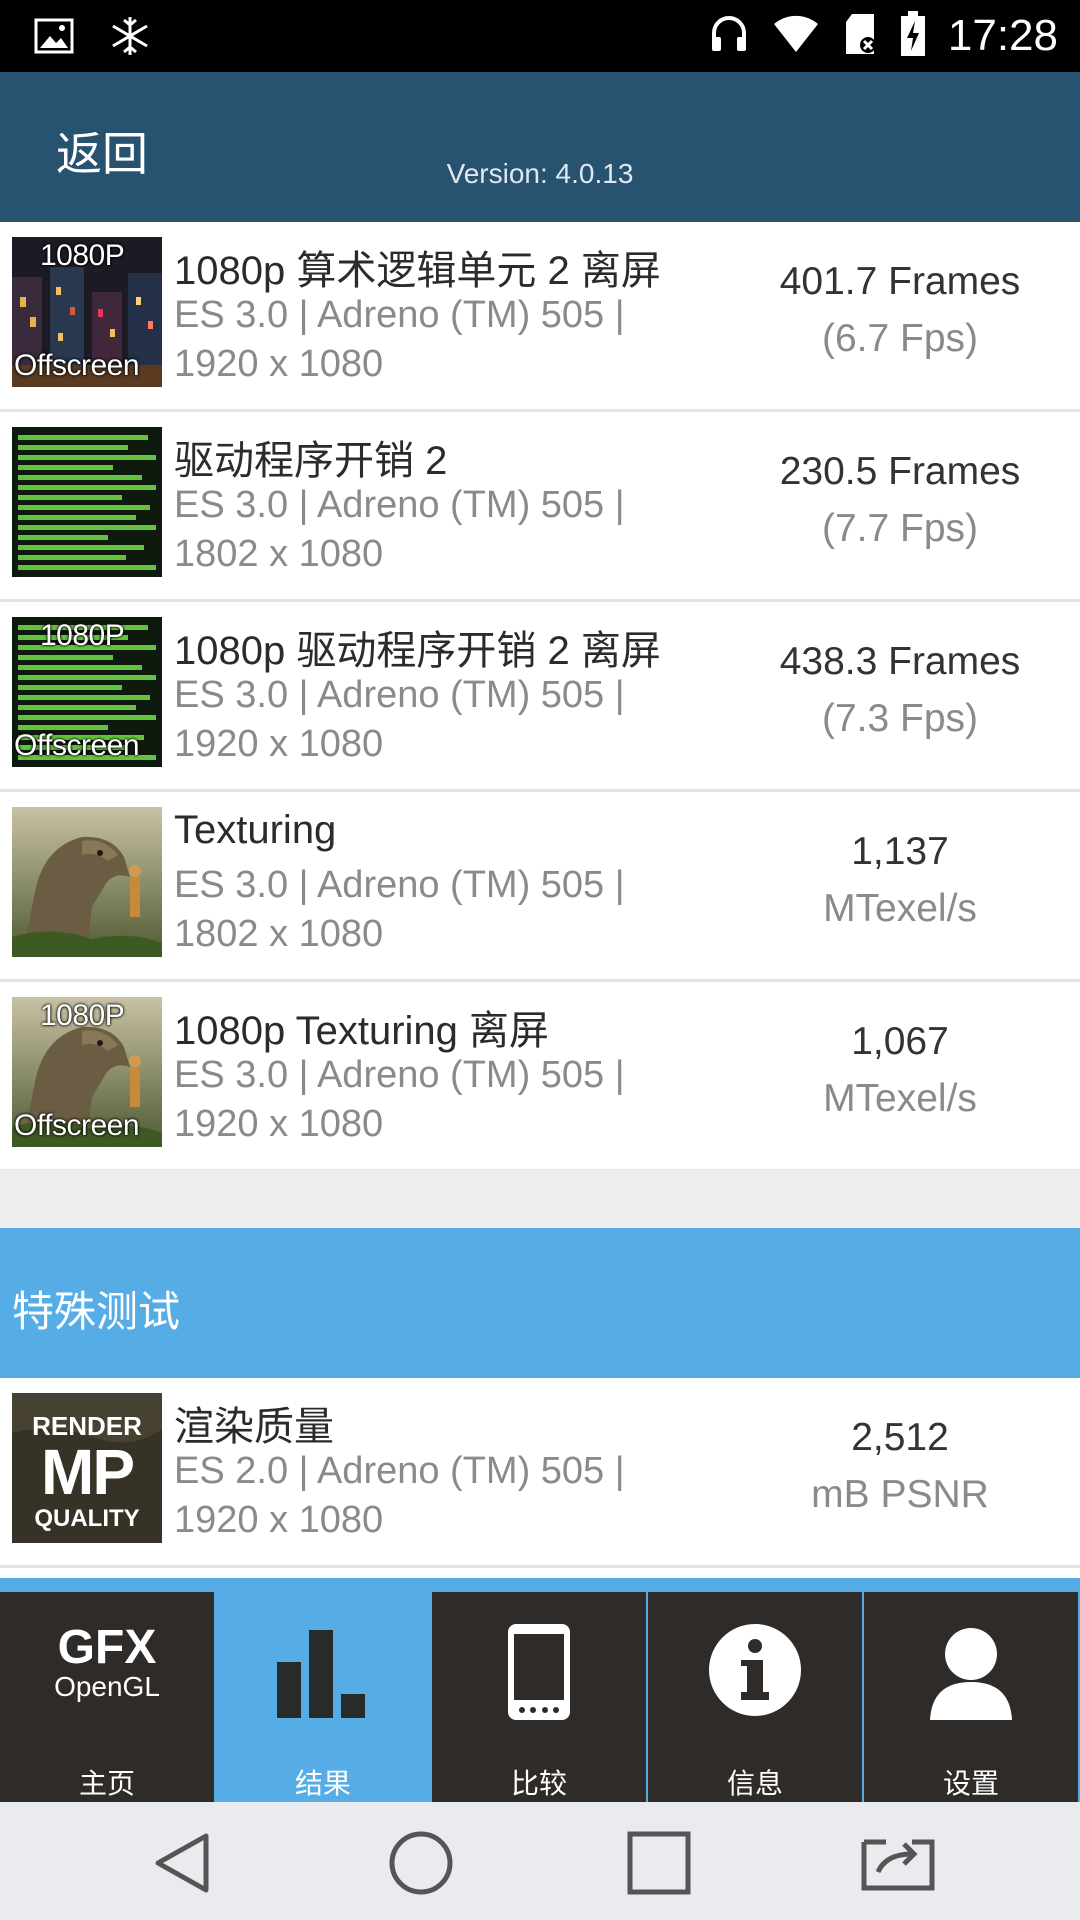  What do you see at coordinates (896, 1863) in the screenshot?
I see `screen-cast-icon` at bounding box center [896, 1863].